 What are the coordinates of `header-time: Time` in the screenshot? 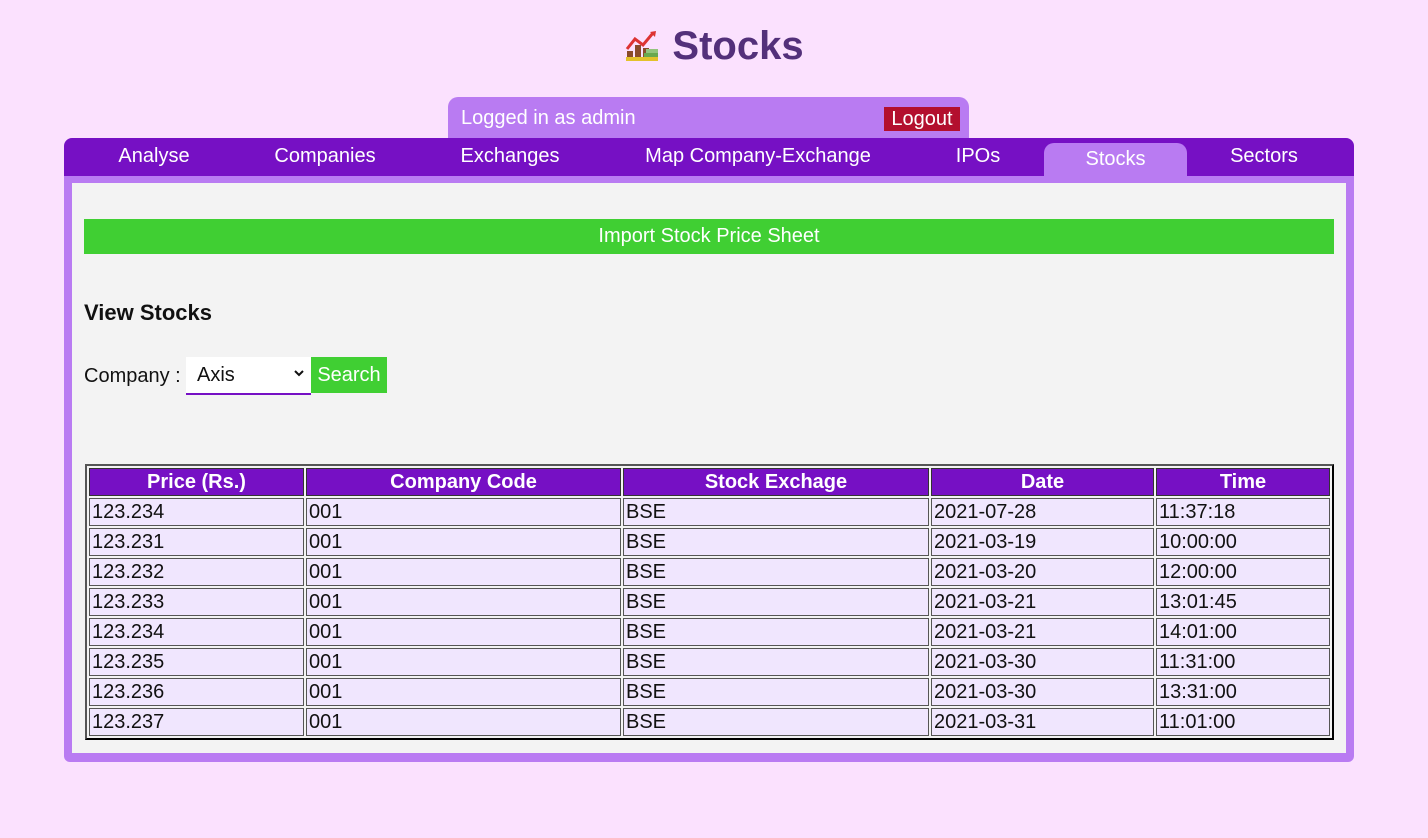 It's located at (1243, 482).